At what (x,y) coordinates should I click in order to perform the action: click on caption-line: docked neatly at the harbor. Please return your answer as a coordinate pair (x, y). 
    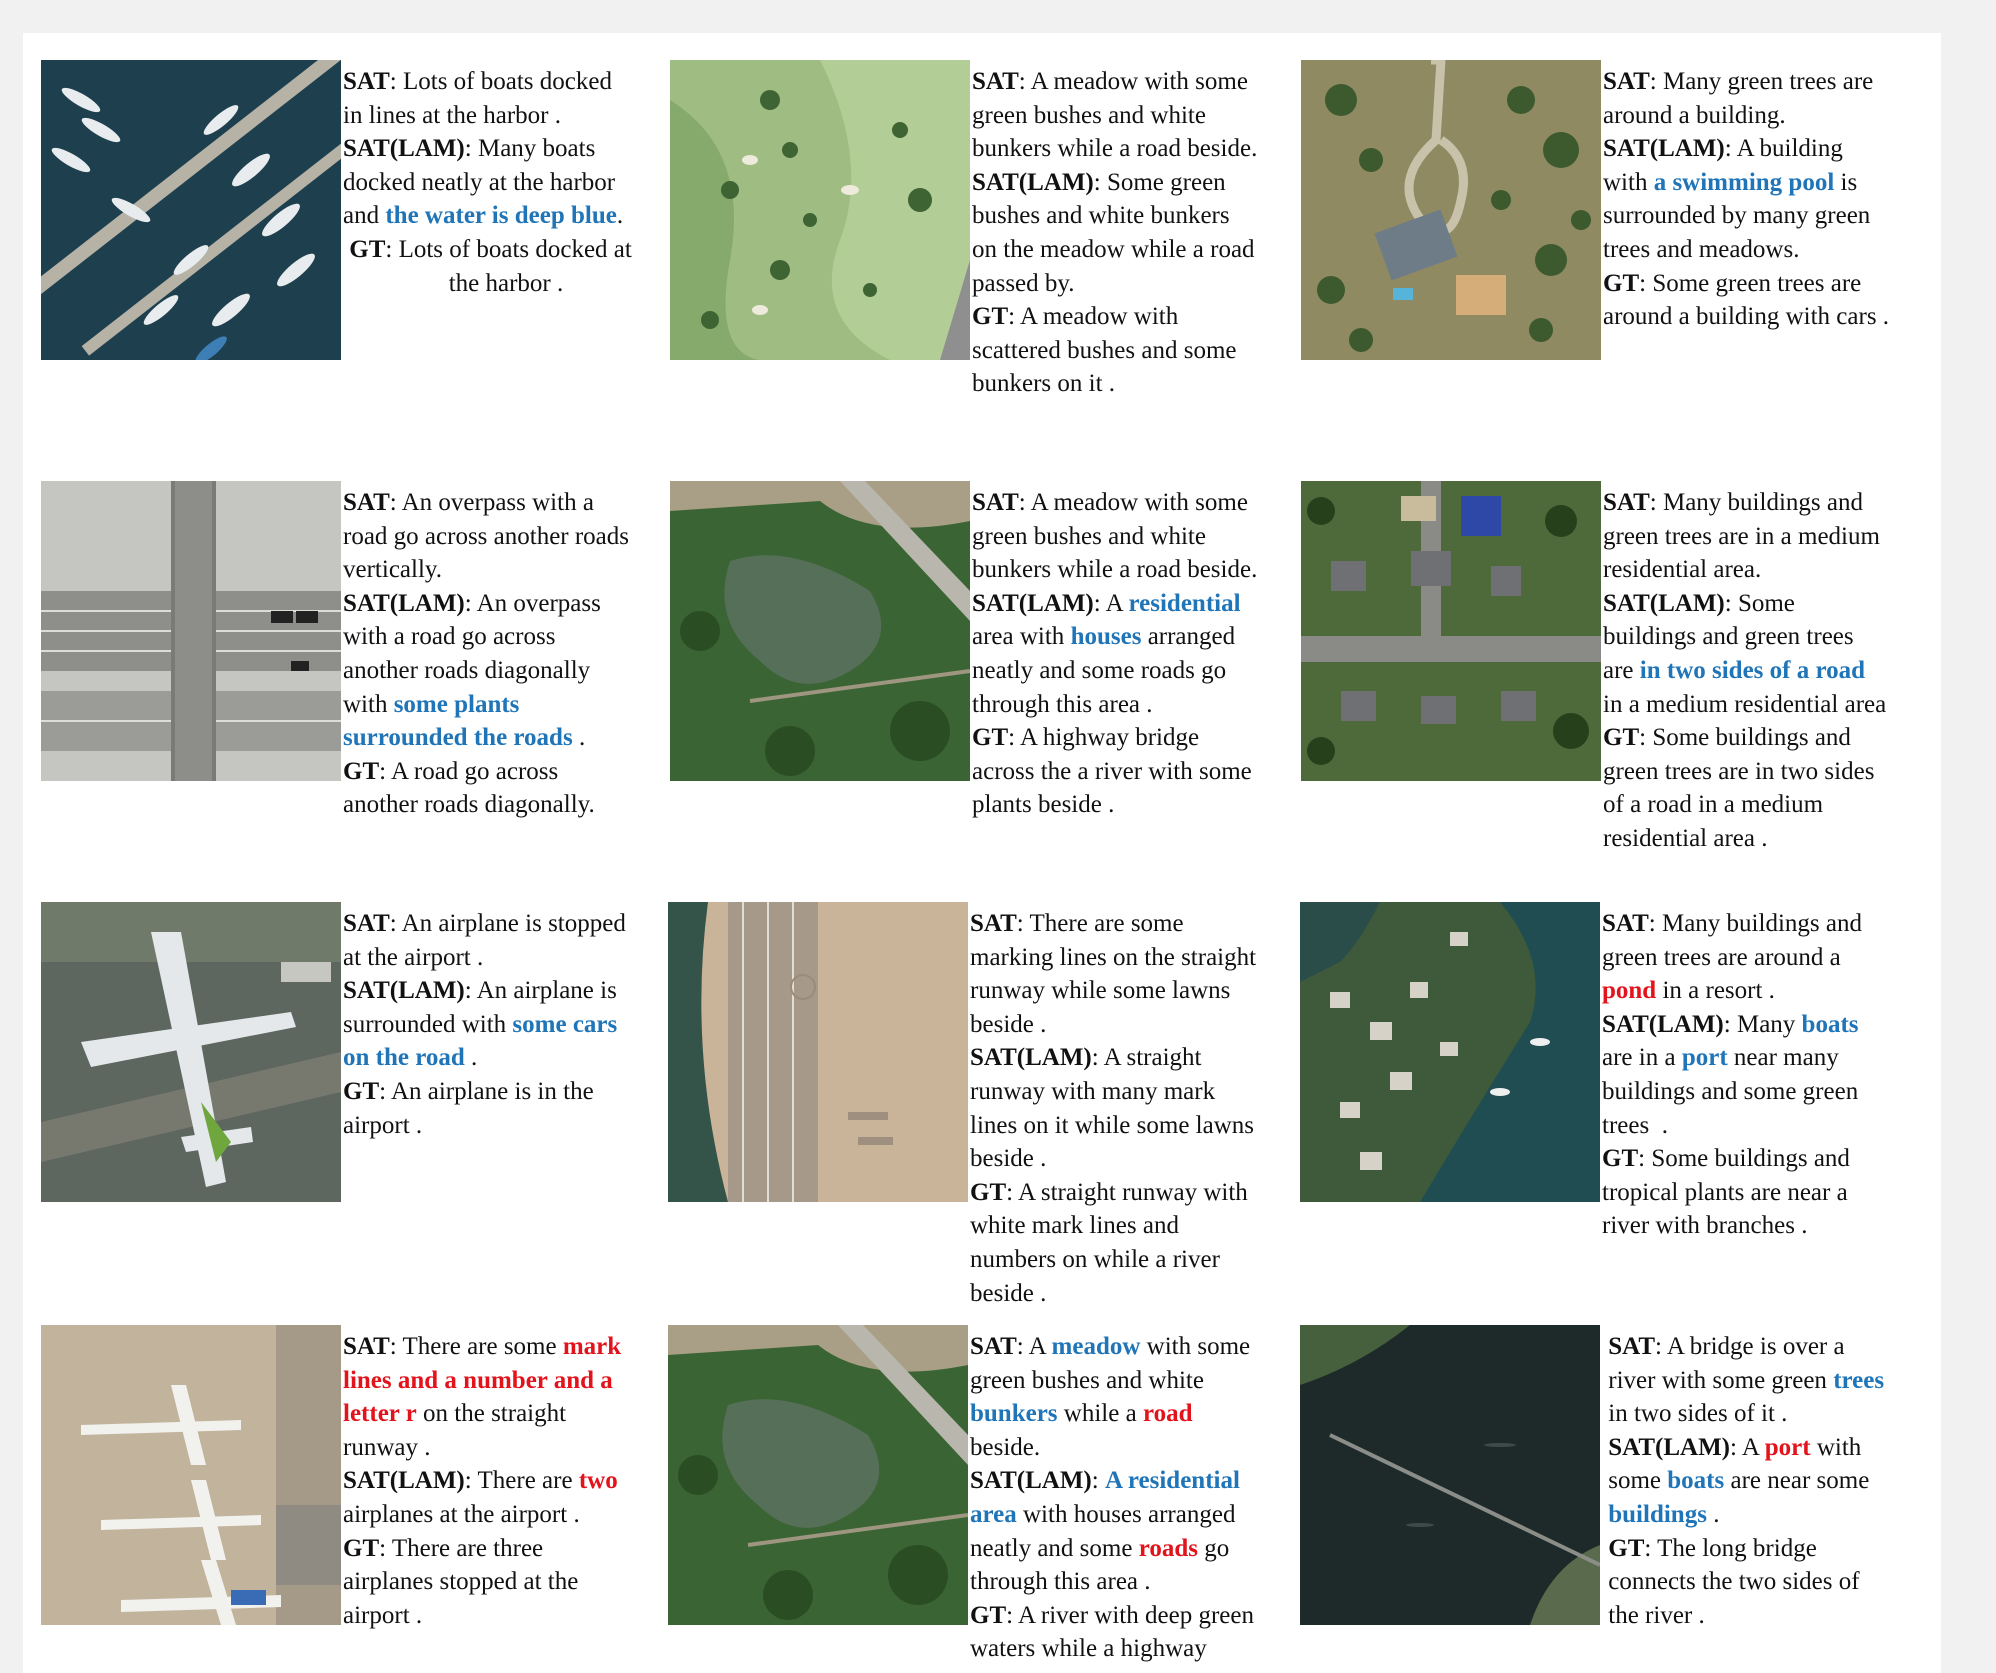
    Looking at the image, I should click on (506, 183).